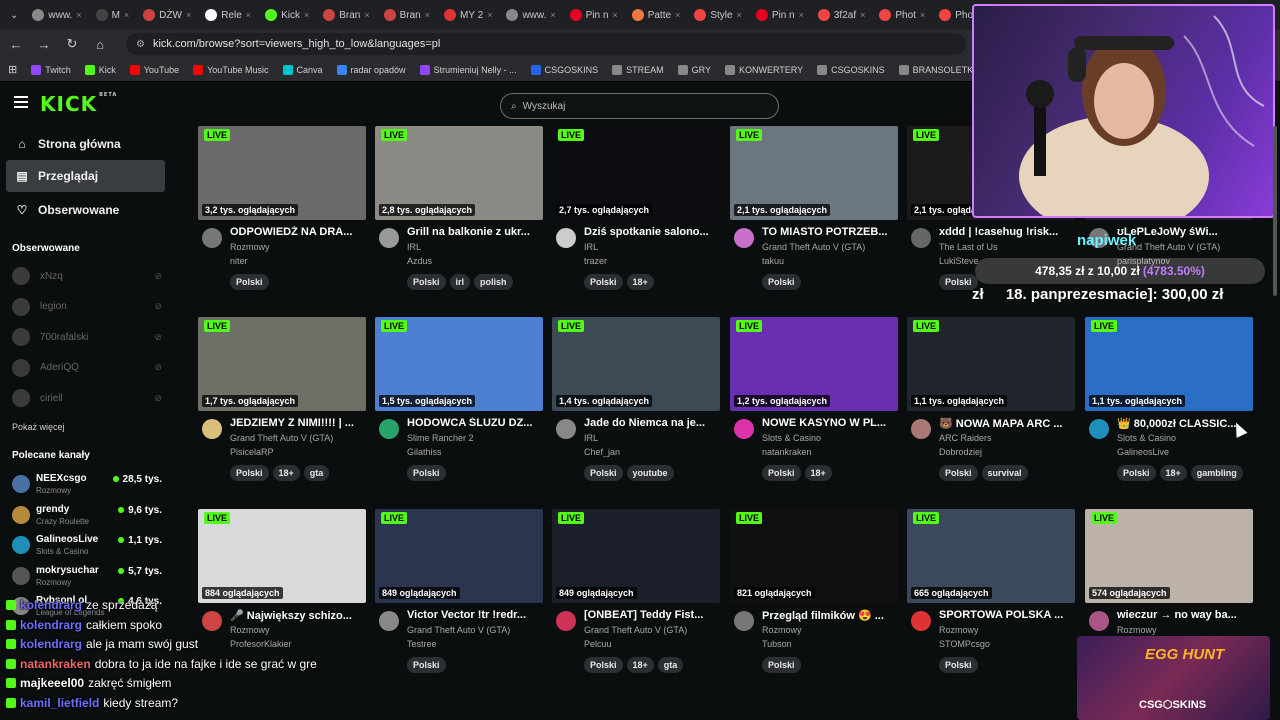 This screenshot has height=720, width=1280. What do you see at coordinates (598, 644) in the screenshot?
I see `channel-name: Pelcuu` at bounding box center [598, 644].